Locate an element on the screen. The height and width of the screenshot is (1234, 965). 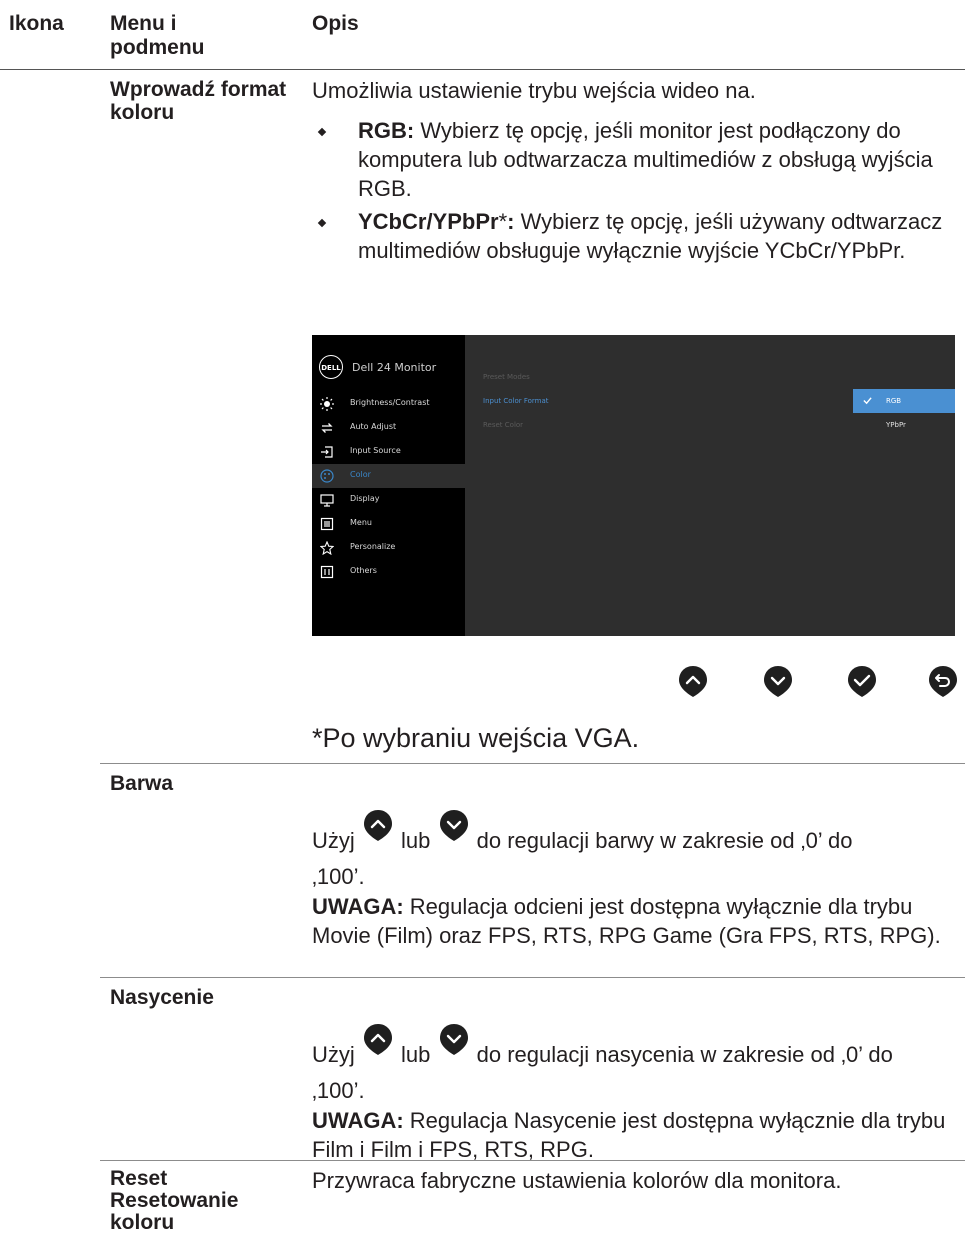
osd-option-ypbpr: YPbPr is located at coordinates (896, 425).